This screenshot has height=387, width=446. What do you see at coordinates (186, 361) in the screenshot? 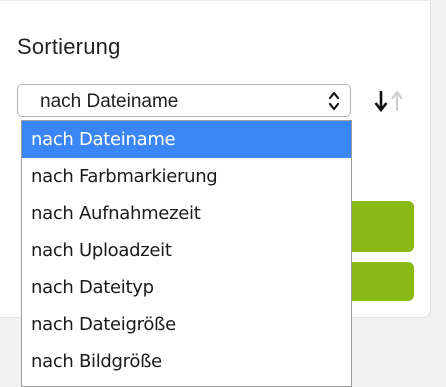
I see `sort-option: nach Bildgröße` at bounding box center [186, 361].